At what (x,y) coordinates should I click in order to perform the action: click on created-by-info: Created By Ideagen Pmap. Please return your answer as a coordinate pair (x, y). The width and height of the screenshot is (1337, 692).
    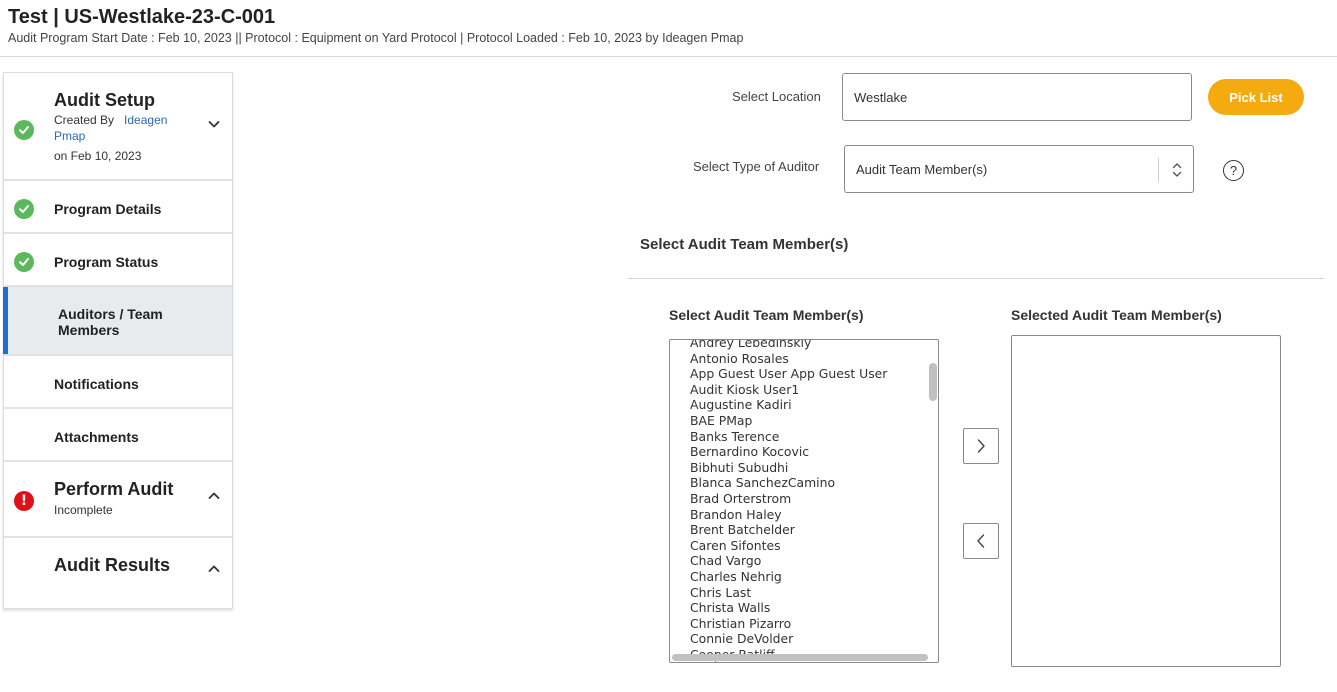
    Looking at the image, I should click on (114, 128).